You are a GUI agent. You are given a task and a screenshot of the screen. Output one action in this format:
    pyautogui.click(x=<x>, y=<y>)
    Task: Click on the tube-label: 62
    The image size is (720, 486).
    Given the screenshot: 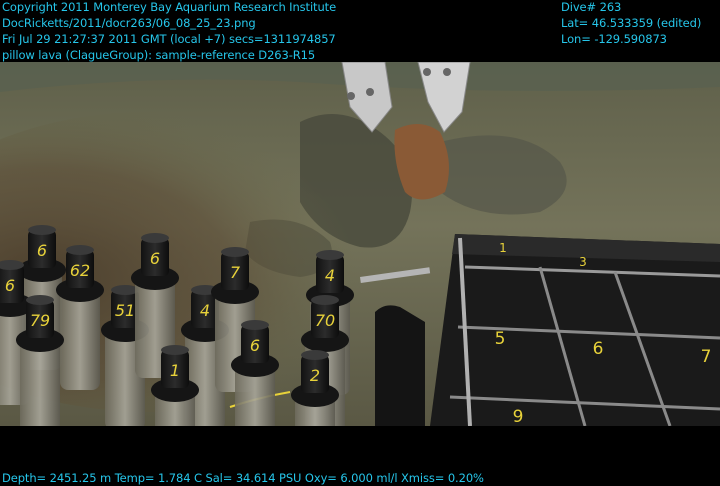 What is the action you would take?
    pyautogui.click(x=80, y=270)
    